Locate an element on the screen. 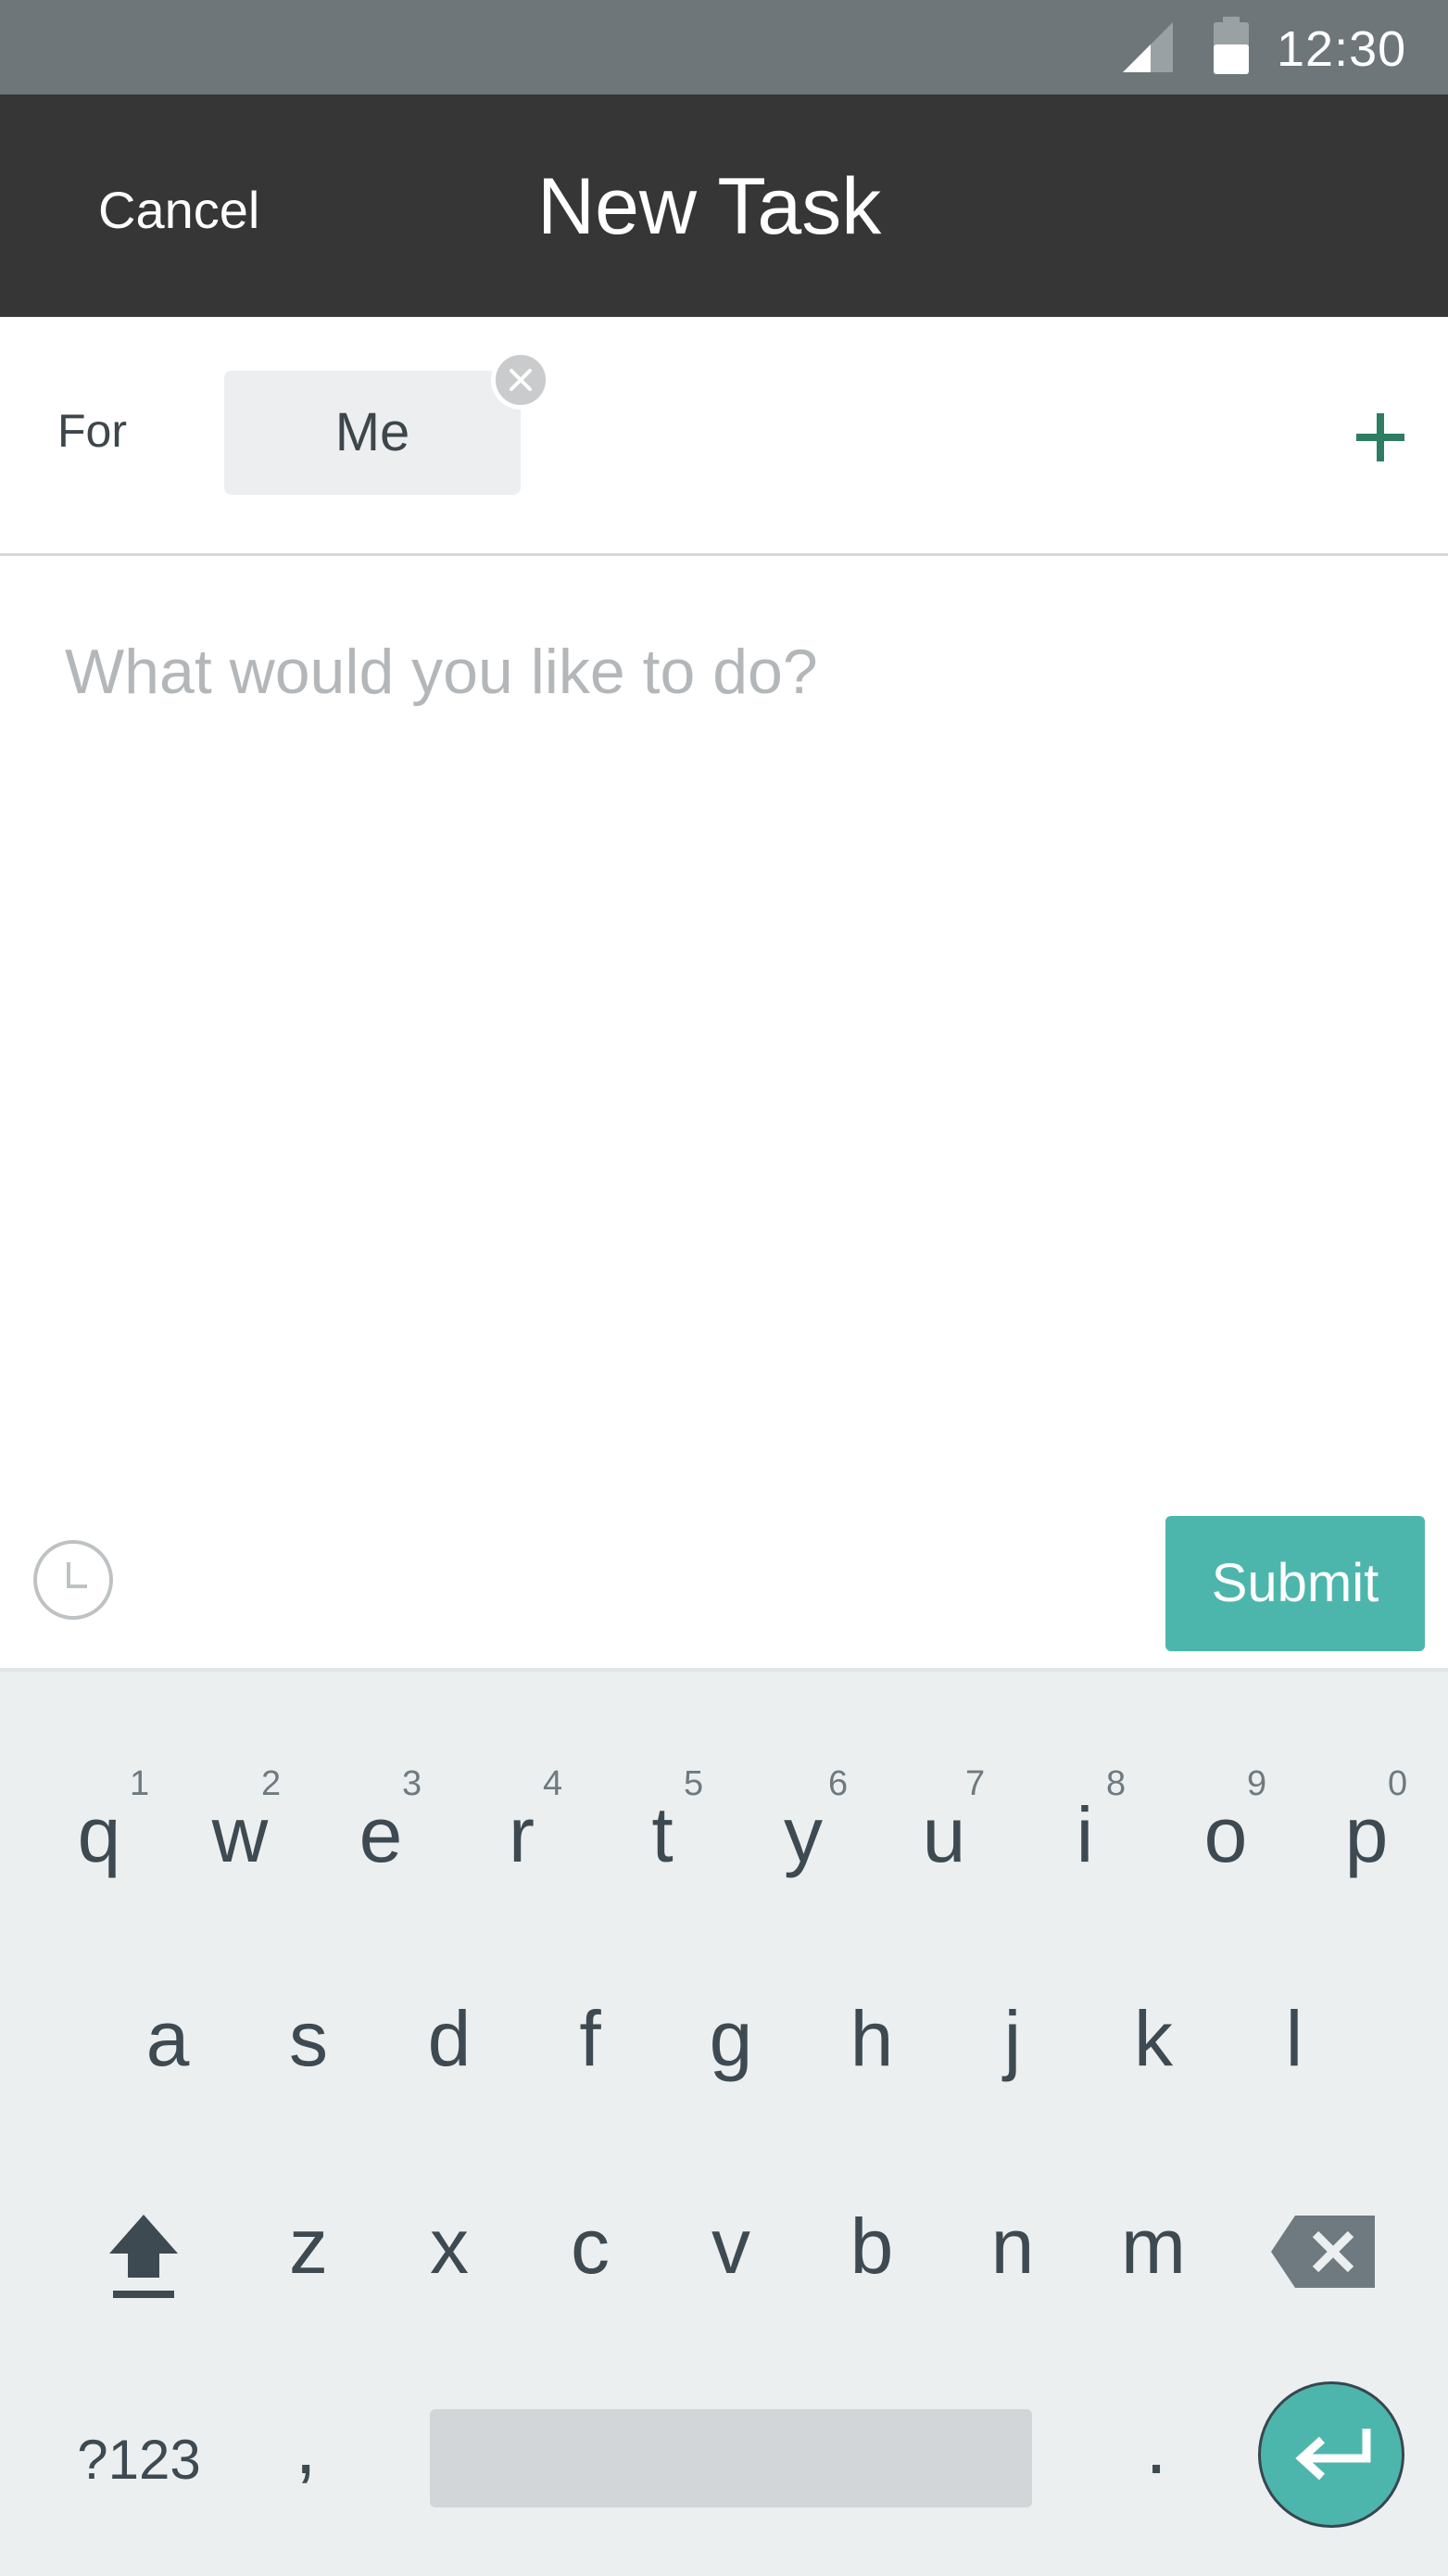 The height and width of the screenshot is (2576, 1448). key-w: w2 is located at coordinates (240, 1835).